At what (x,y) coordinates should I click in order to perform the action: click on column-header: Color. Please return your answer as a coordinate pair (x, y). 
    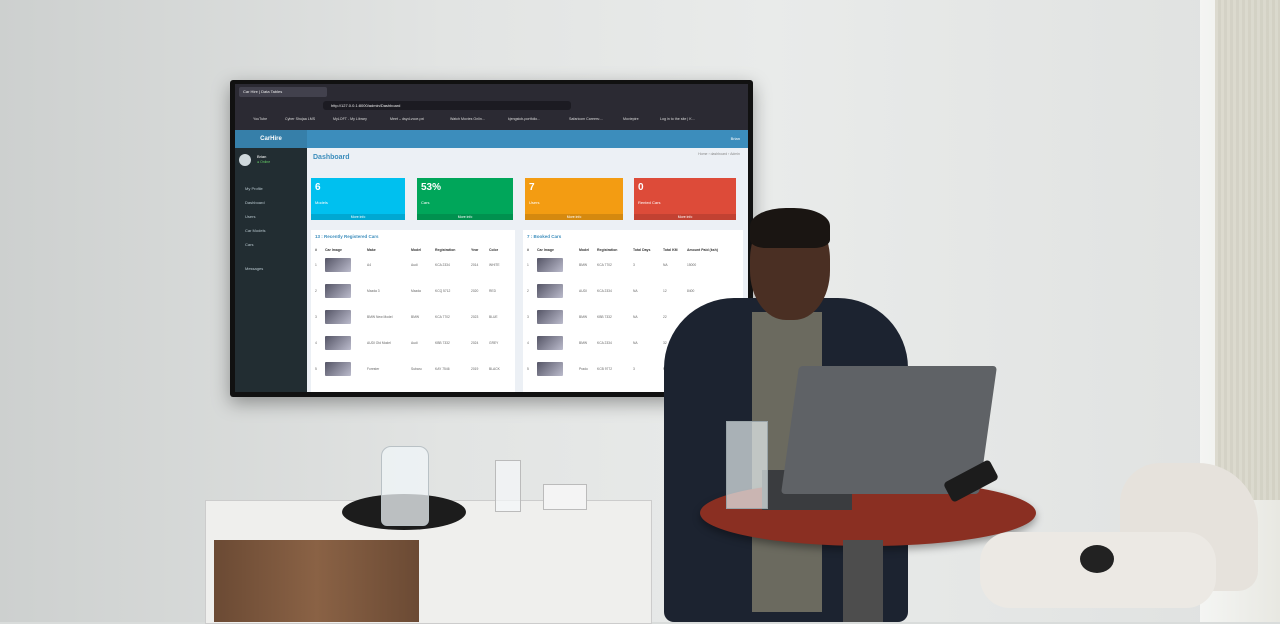
    Looking at the image, I should click on (494, 250).